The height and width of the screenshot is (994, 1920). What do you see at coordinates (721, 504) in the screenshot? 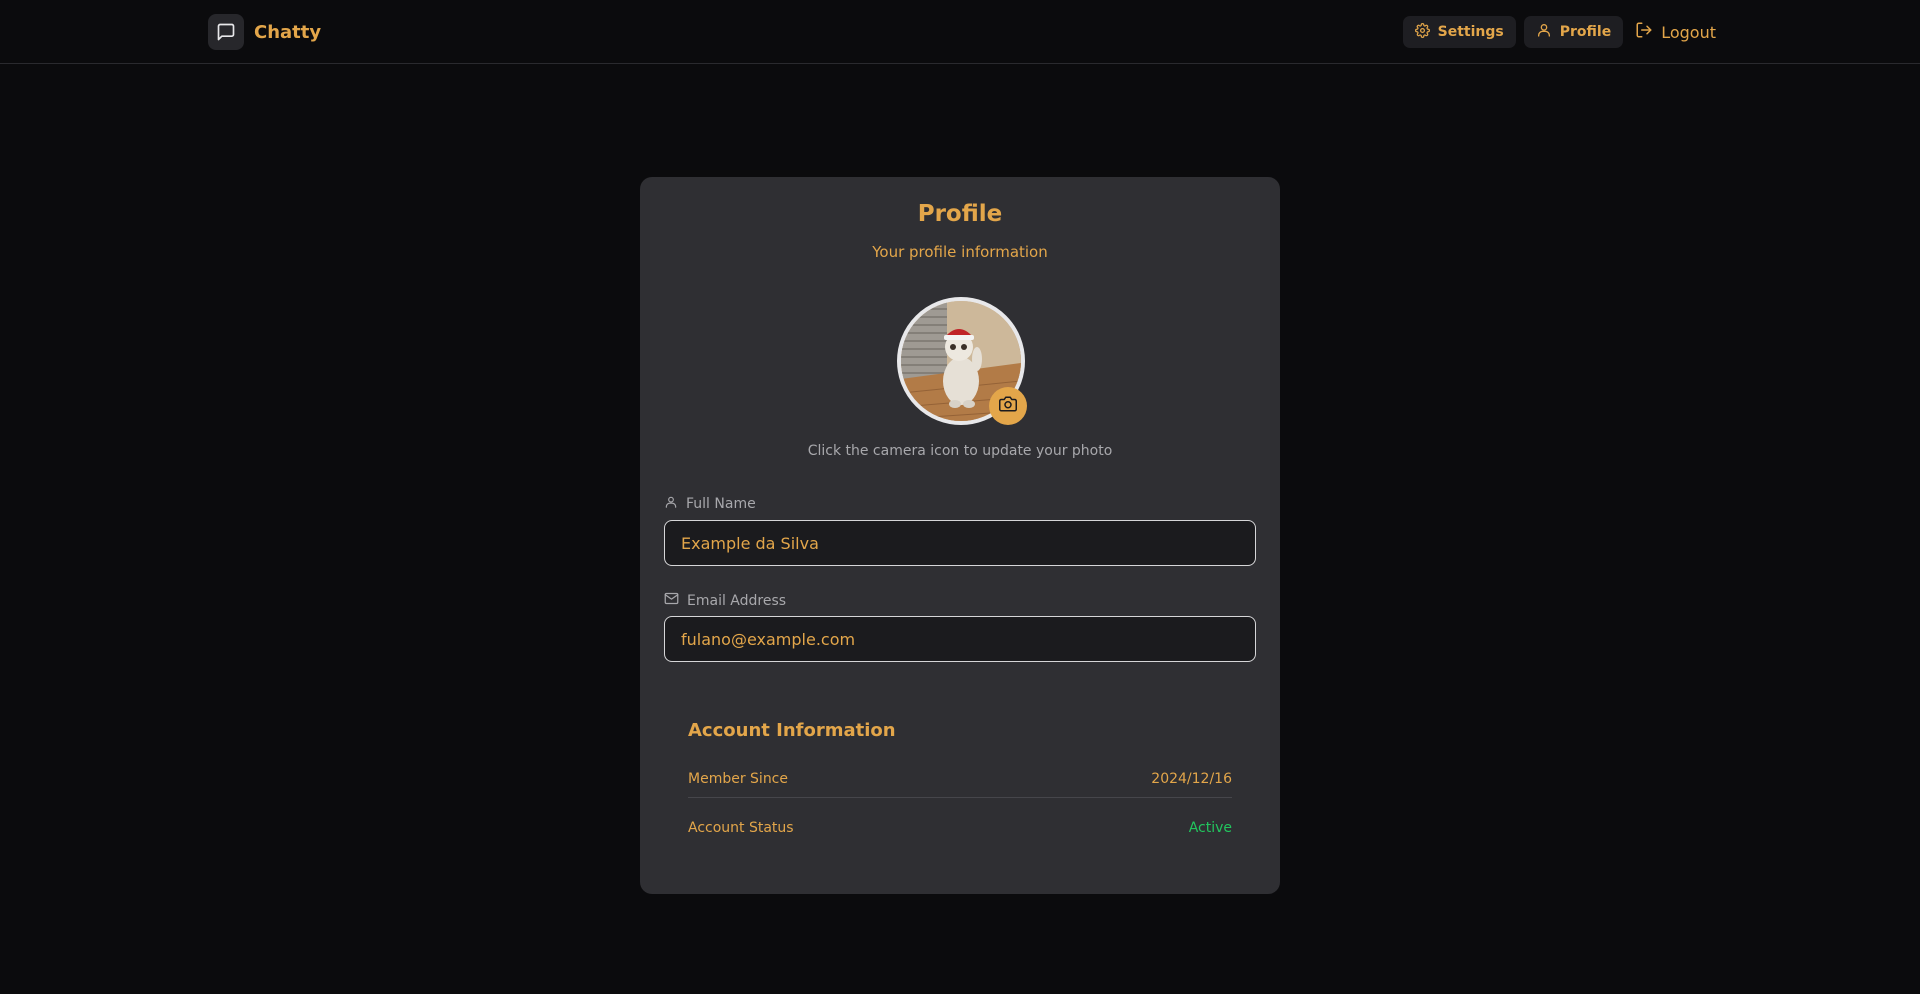
I see `full-name-label-text: Full Name` at bounding box center [721, 504].